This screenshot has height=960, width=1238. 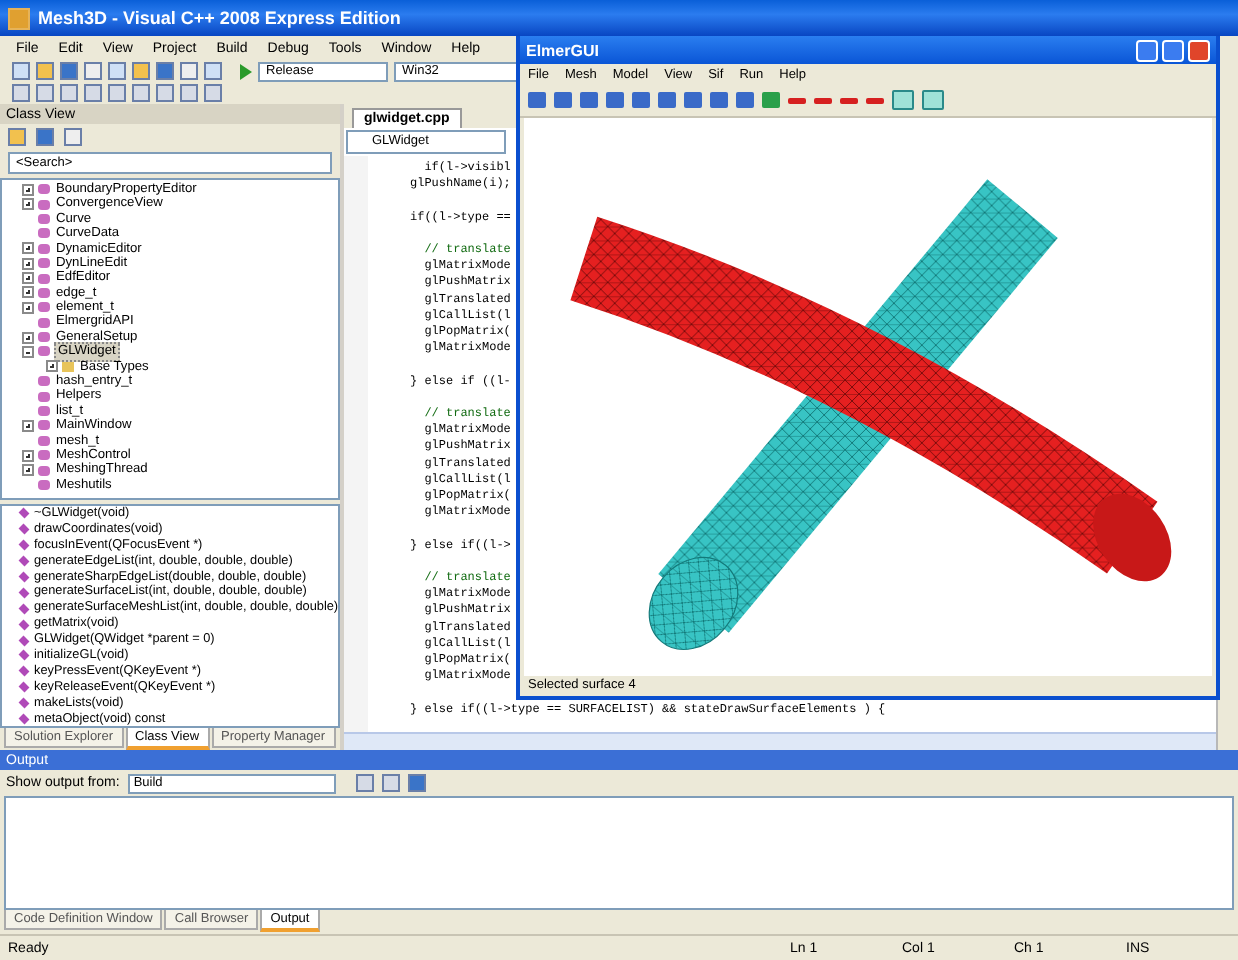 I want to click on output-text-area, so click(x=619, y=853).